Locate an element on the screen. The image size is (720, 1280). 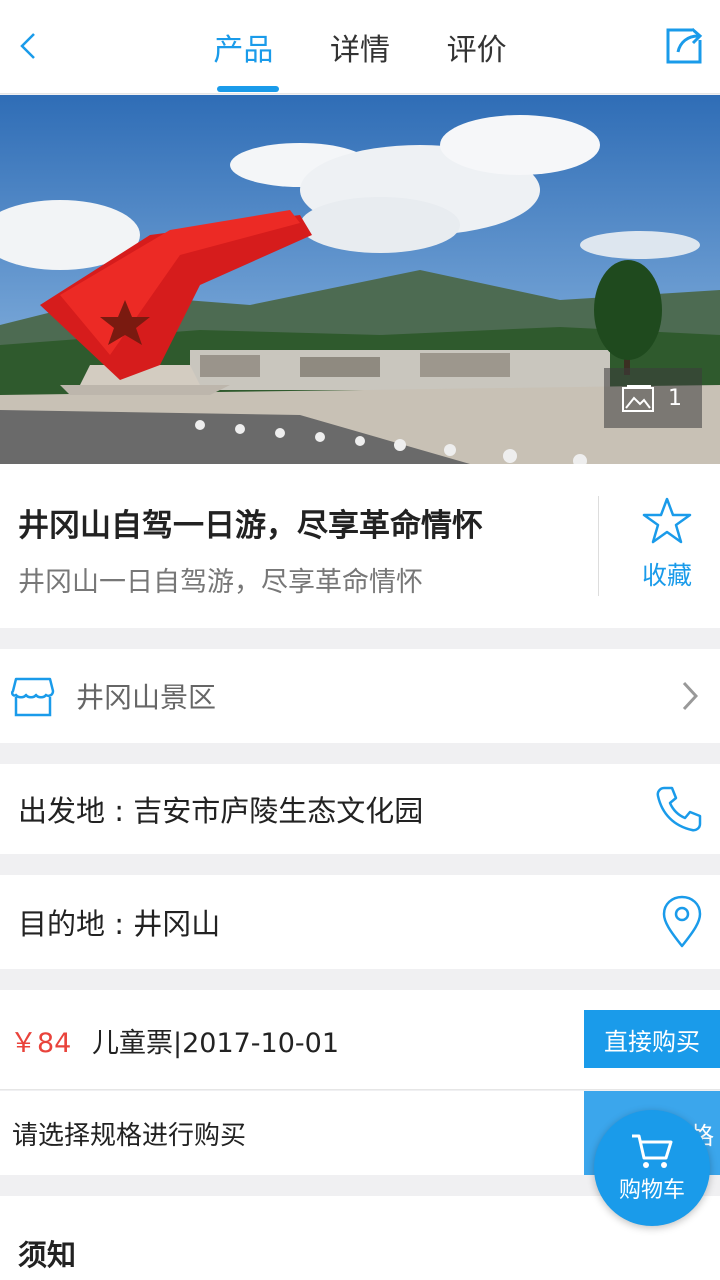
photo-count-badge: 1 is located at coordinates (653, 398).